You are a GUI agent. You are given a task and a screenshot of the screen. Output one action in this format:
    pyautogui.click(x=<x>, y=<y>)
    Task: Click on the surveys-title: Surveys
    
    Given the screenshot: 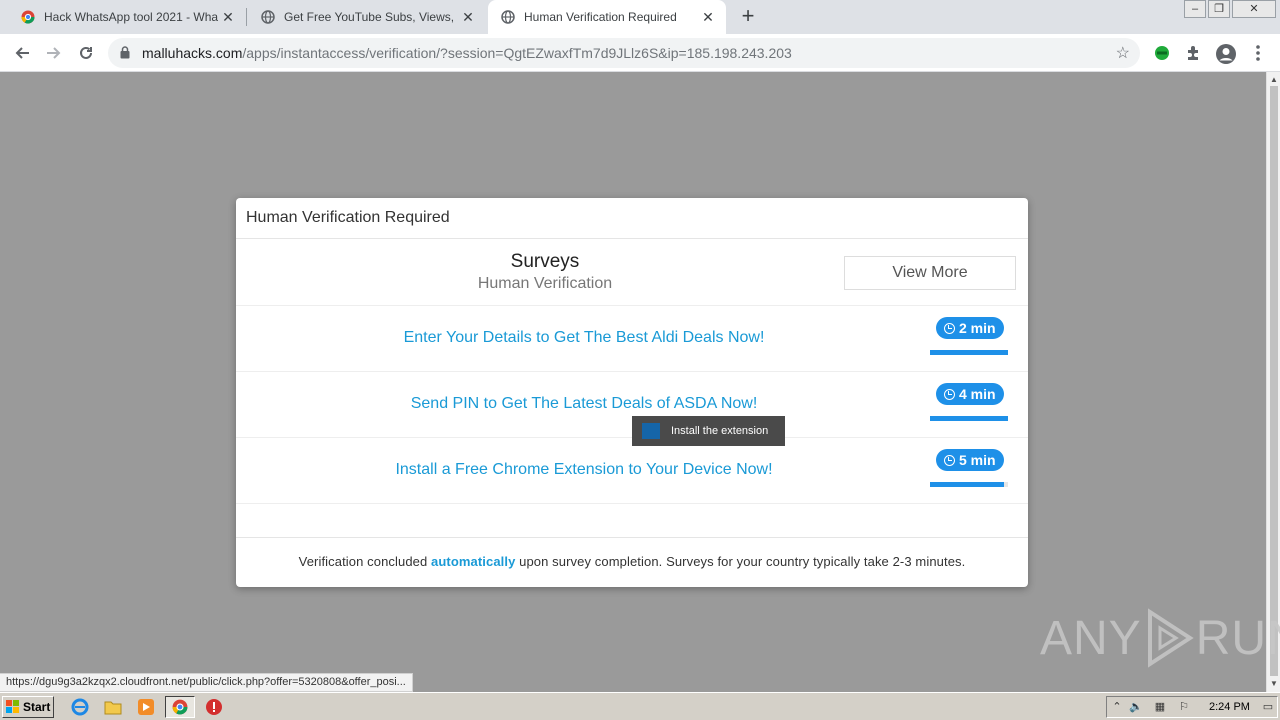 What is the action you would take?
    pyautogui.click(x=545, y=261)
    